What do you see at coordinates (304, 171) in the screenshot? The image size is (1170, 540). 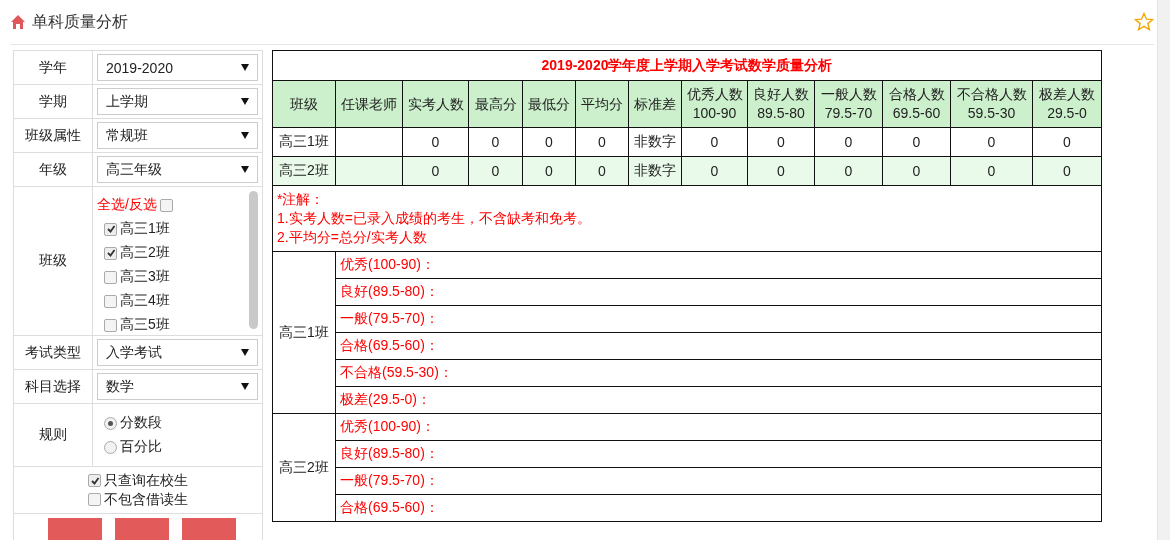 I see `table-cell: 高三2班` at bounding box center [304, 171].